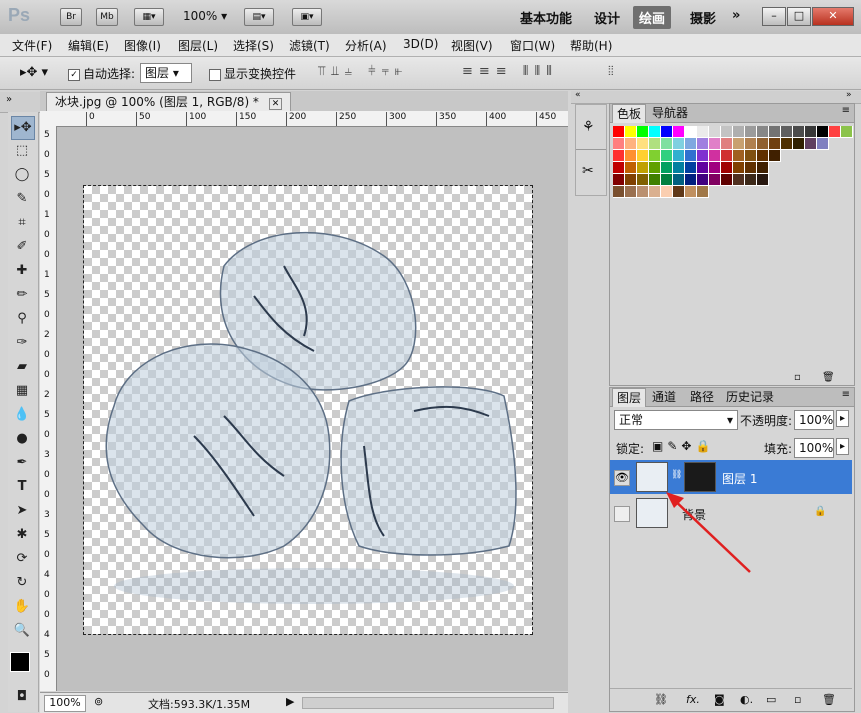  I want to click on tool-presets-icon: ✂, so click(588, 171).